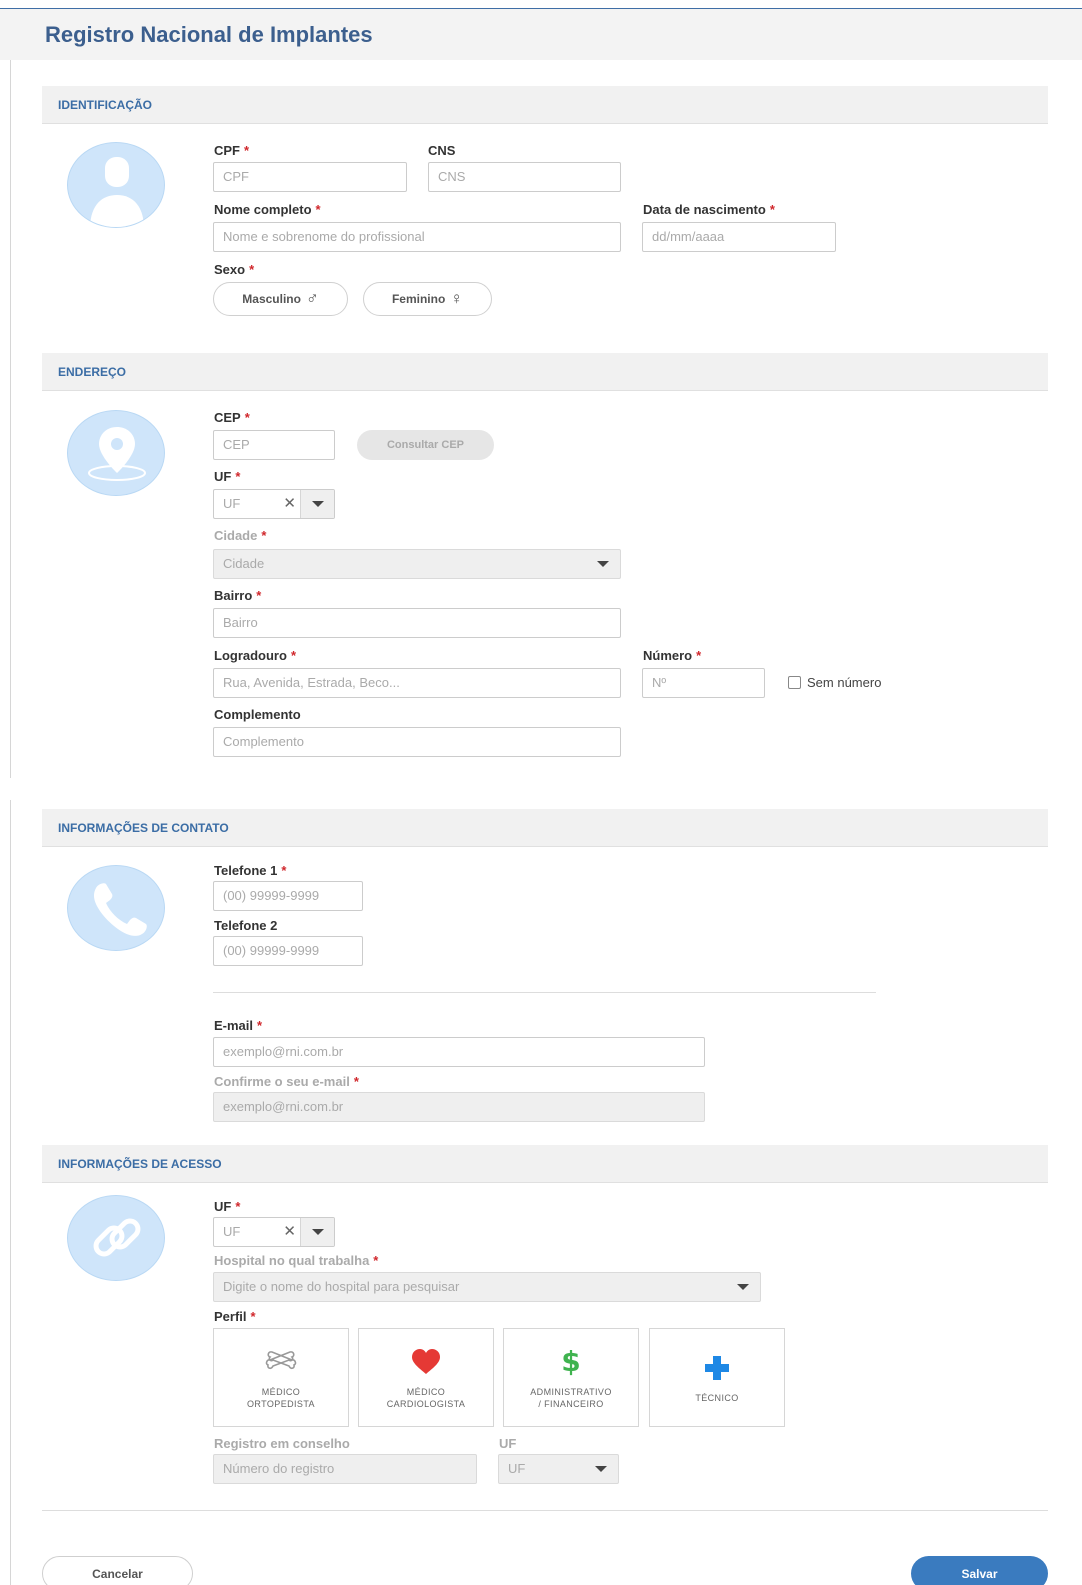 This screenshot has width=1082, height=1585. I want to click on person-avatar-icon, so click(116, 185).